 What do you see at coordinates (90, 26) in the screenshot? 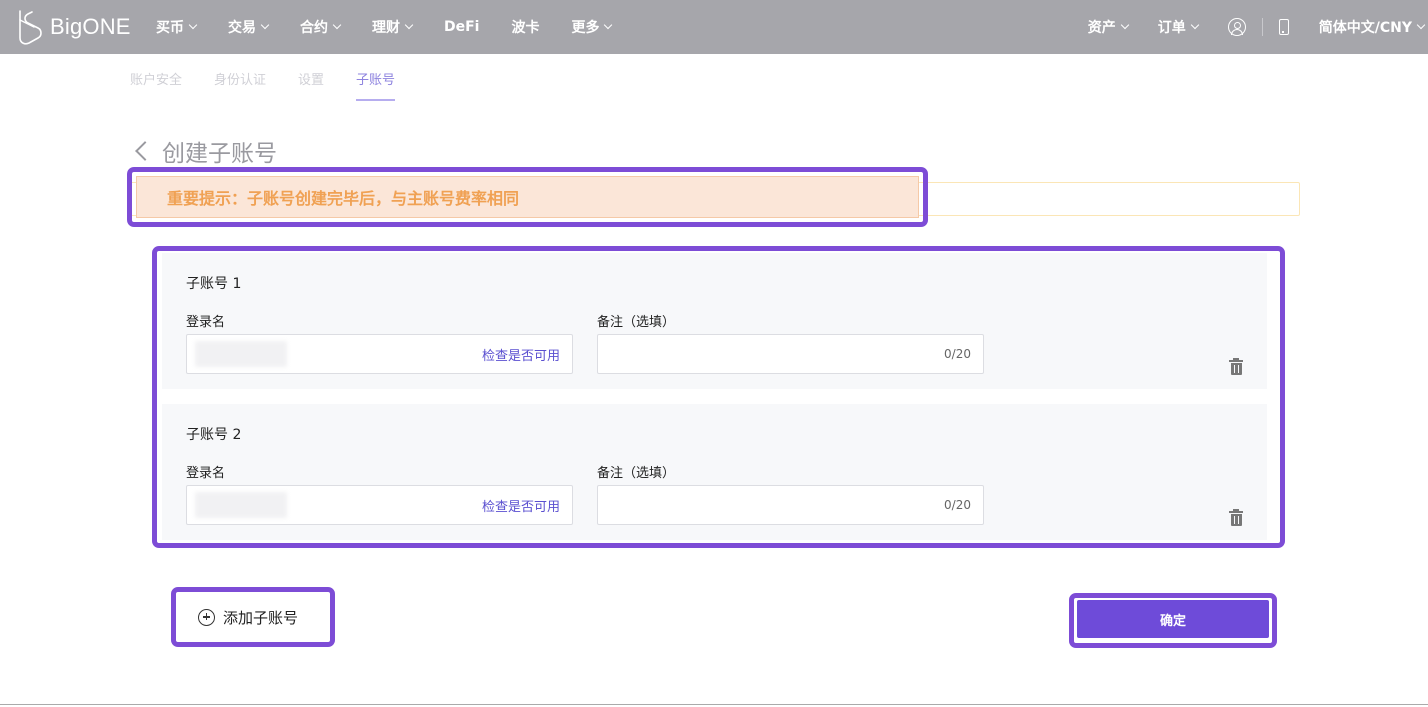
I see `brand-name: BigONE` at bounding box center [90, 26].